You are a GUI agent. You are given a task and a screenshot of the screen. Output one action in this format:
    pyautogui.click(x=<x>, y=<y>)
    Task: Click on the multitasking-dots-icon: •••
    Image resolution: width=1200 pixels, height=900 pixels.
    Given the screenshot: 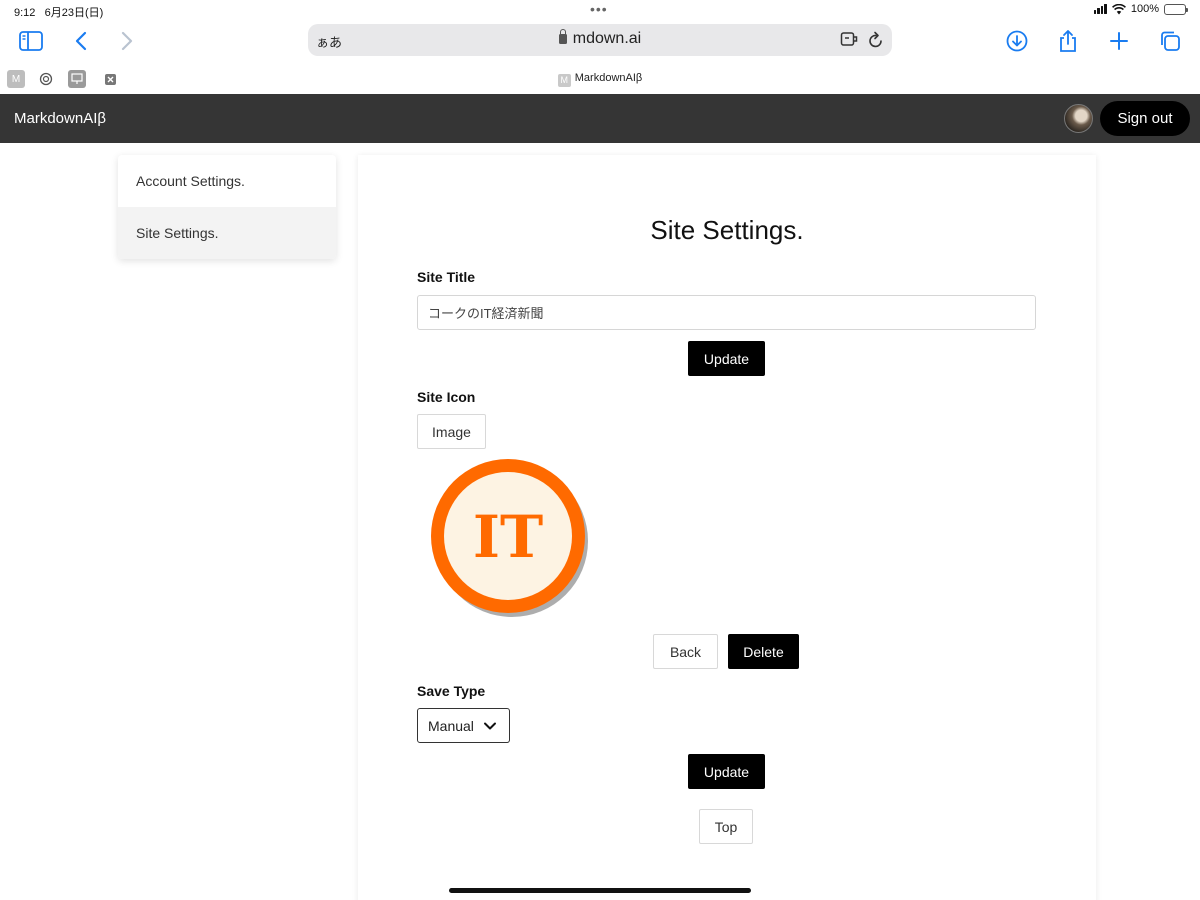 What is the action you would take?
    pyautogui.click(x=599, y=9)
    